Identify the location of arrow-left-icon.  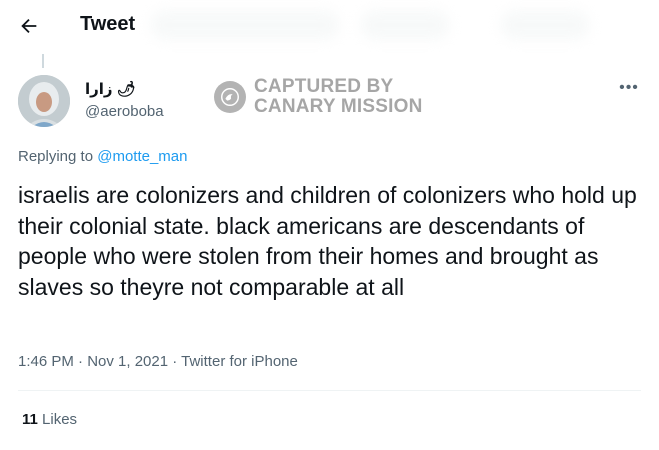
(29, 26).